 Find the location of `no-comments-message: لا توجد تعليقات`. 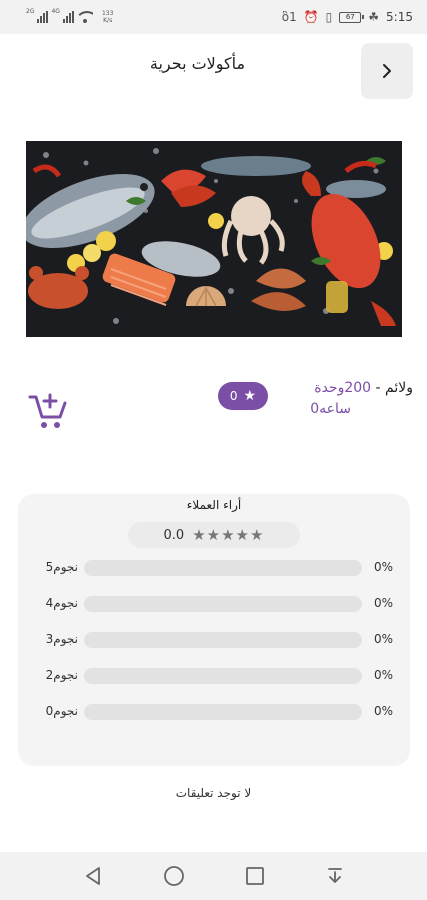

no-comments-message: لا توجد تعليقات is located at coordinates (213, 793).